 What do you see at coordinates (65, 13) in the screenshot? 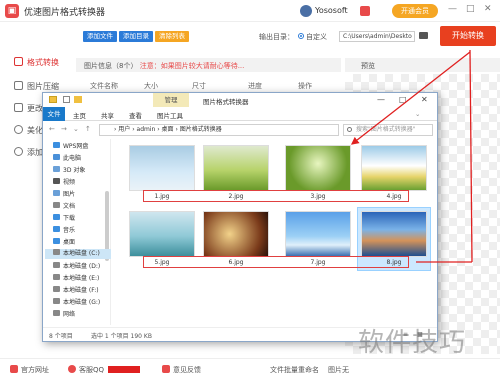
I see `app-title: 优速图片格式转换器` at bounding box center [65, 13].